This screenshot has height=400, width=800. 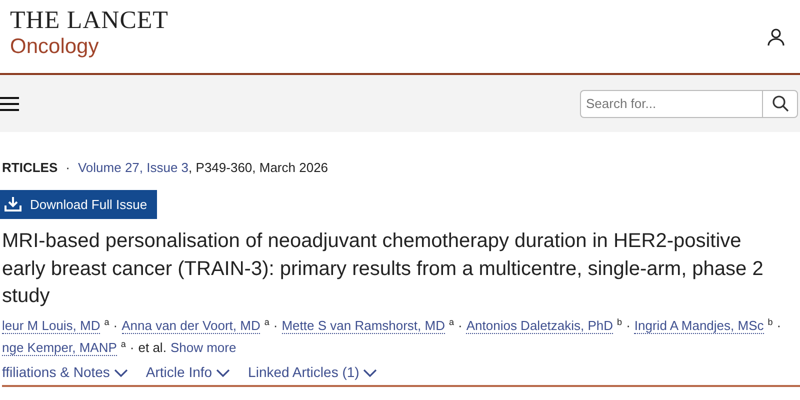 What do you see at coordinates (776, 37) in the screenshot?
I see `user-icon` at bounding box center [776, 37].